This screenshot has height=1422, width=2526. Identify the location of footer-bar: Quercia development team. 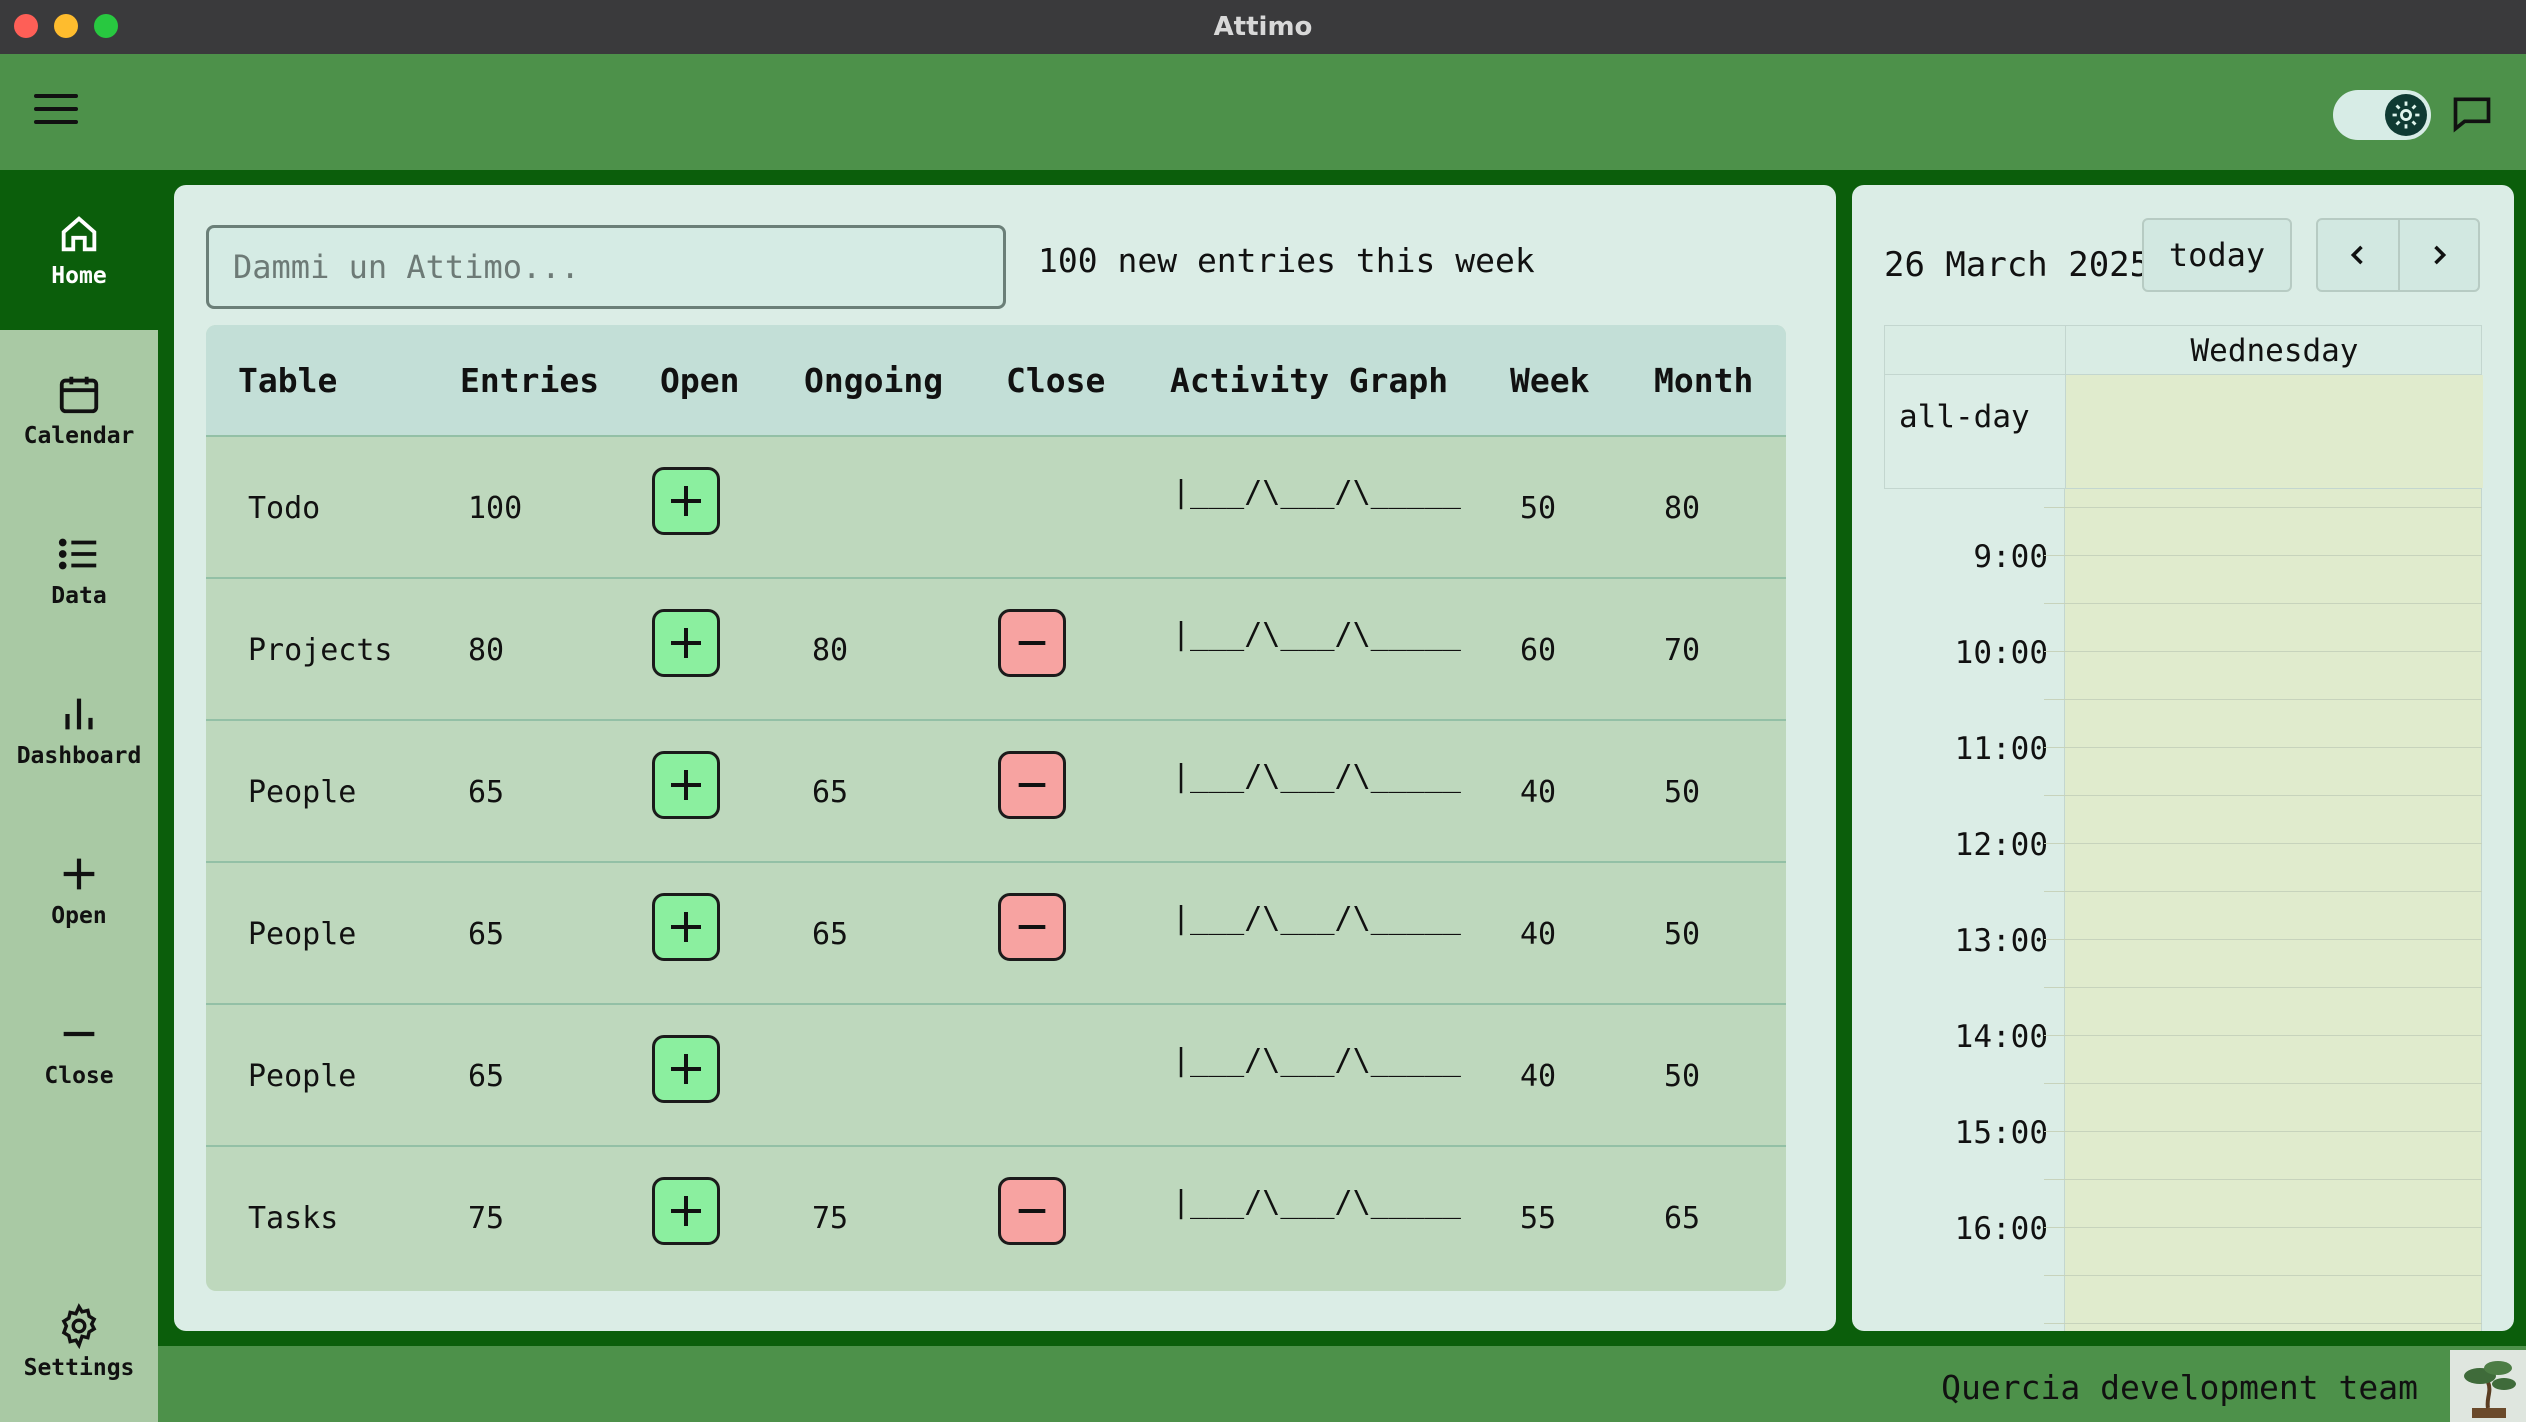
(1342, 1384).